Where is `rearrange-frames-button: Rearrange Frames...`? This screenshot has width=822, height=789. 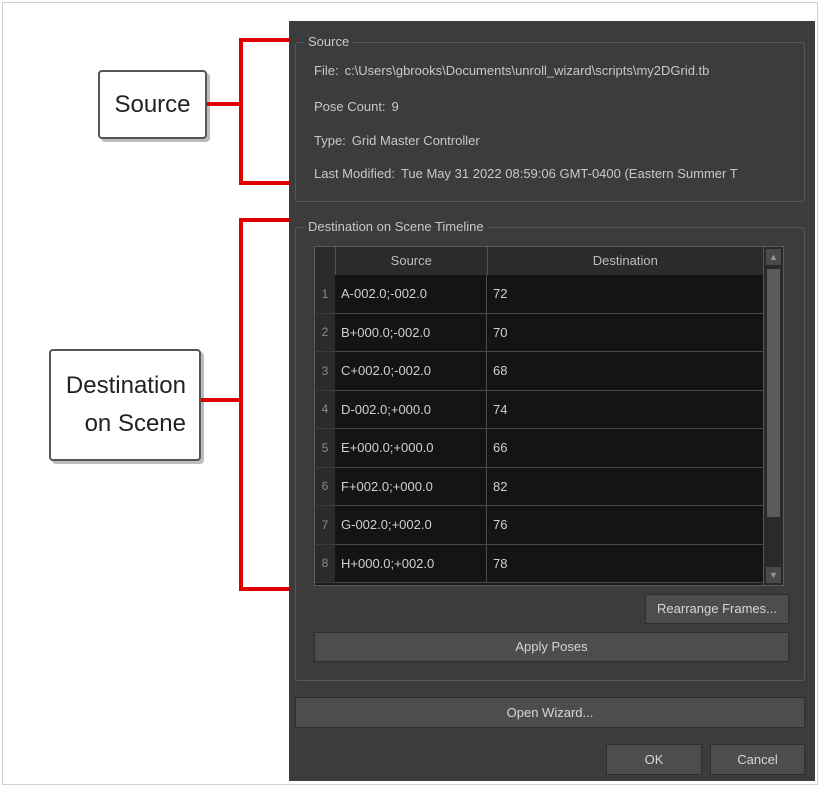
rearrange-frames-button: Rearrange Frames... is located at coordinates (717, 609).